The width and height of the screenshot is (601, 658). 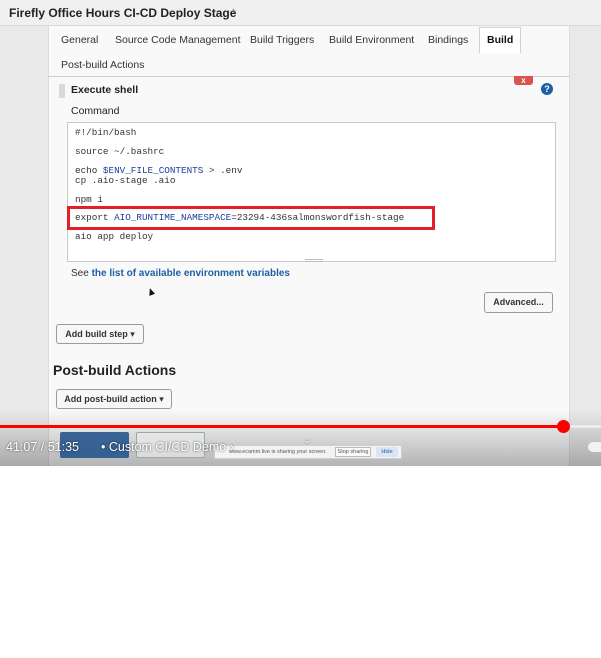 I want to click on progress-bar, so click(x=300, y=426).